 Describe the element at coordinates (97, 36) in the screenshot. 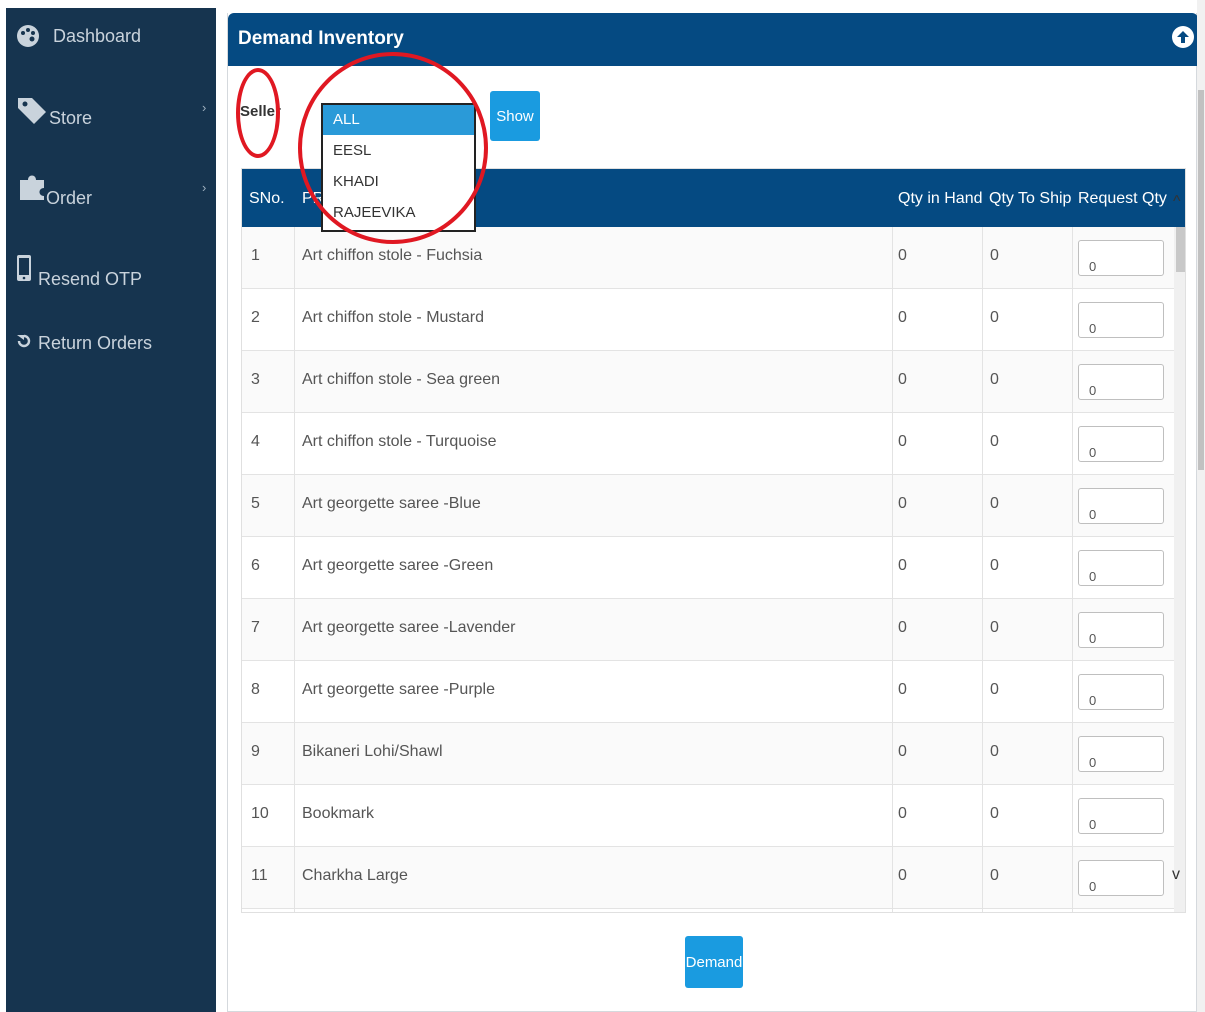

I see `sidebar-item-label: Dashboard` at that location.